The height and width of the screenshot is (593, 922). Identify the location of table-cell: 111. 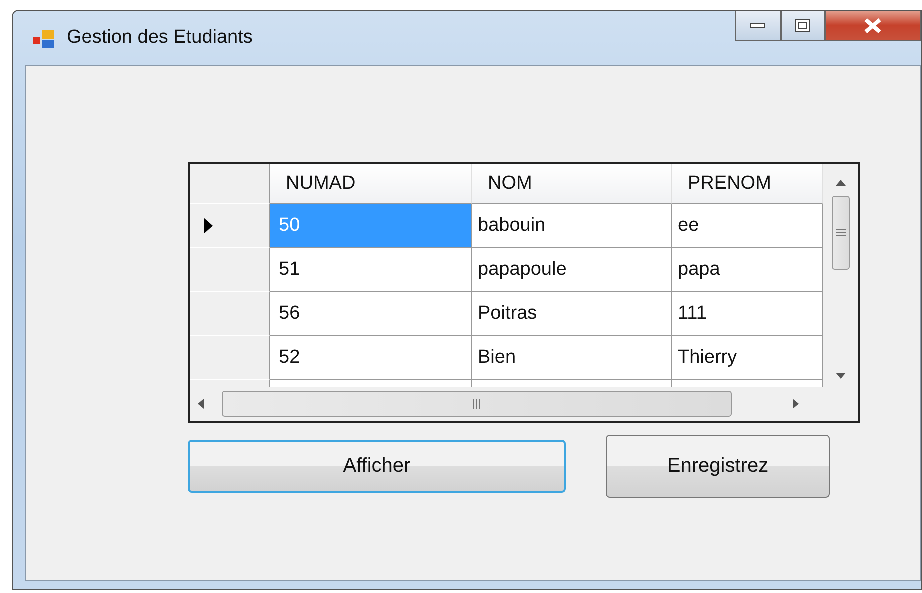
(747, 314).